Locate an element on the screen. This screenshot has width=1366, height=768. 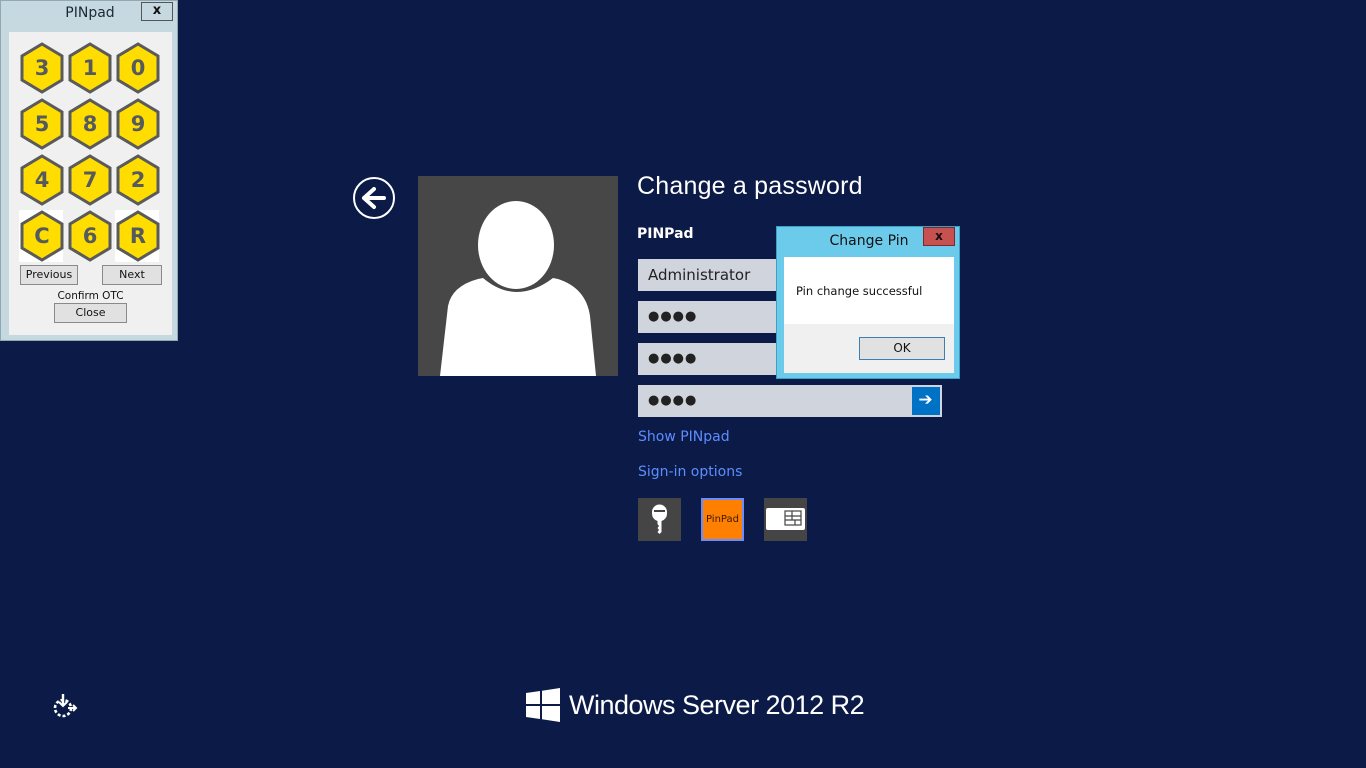
pinpad-key-6: 6 is located at coordinates (91, 236).